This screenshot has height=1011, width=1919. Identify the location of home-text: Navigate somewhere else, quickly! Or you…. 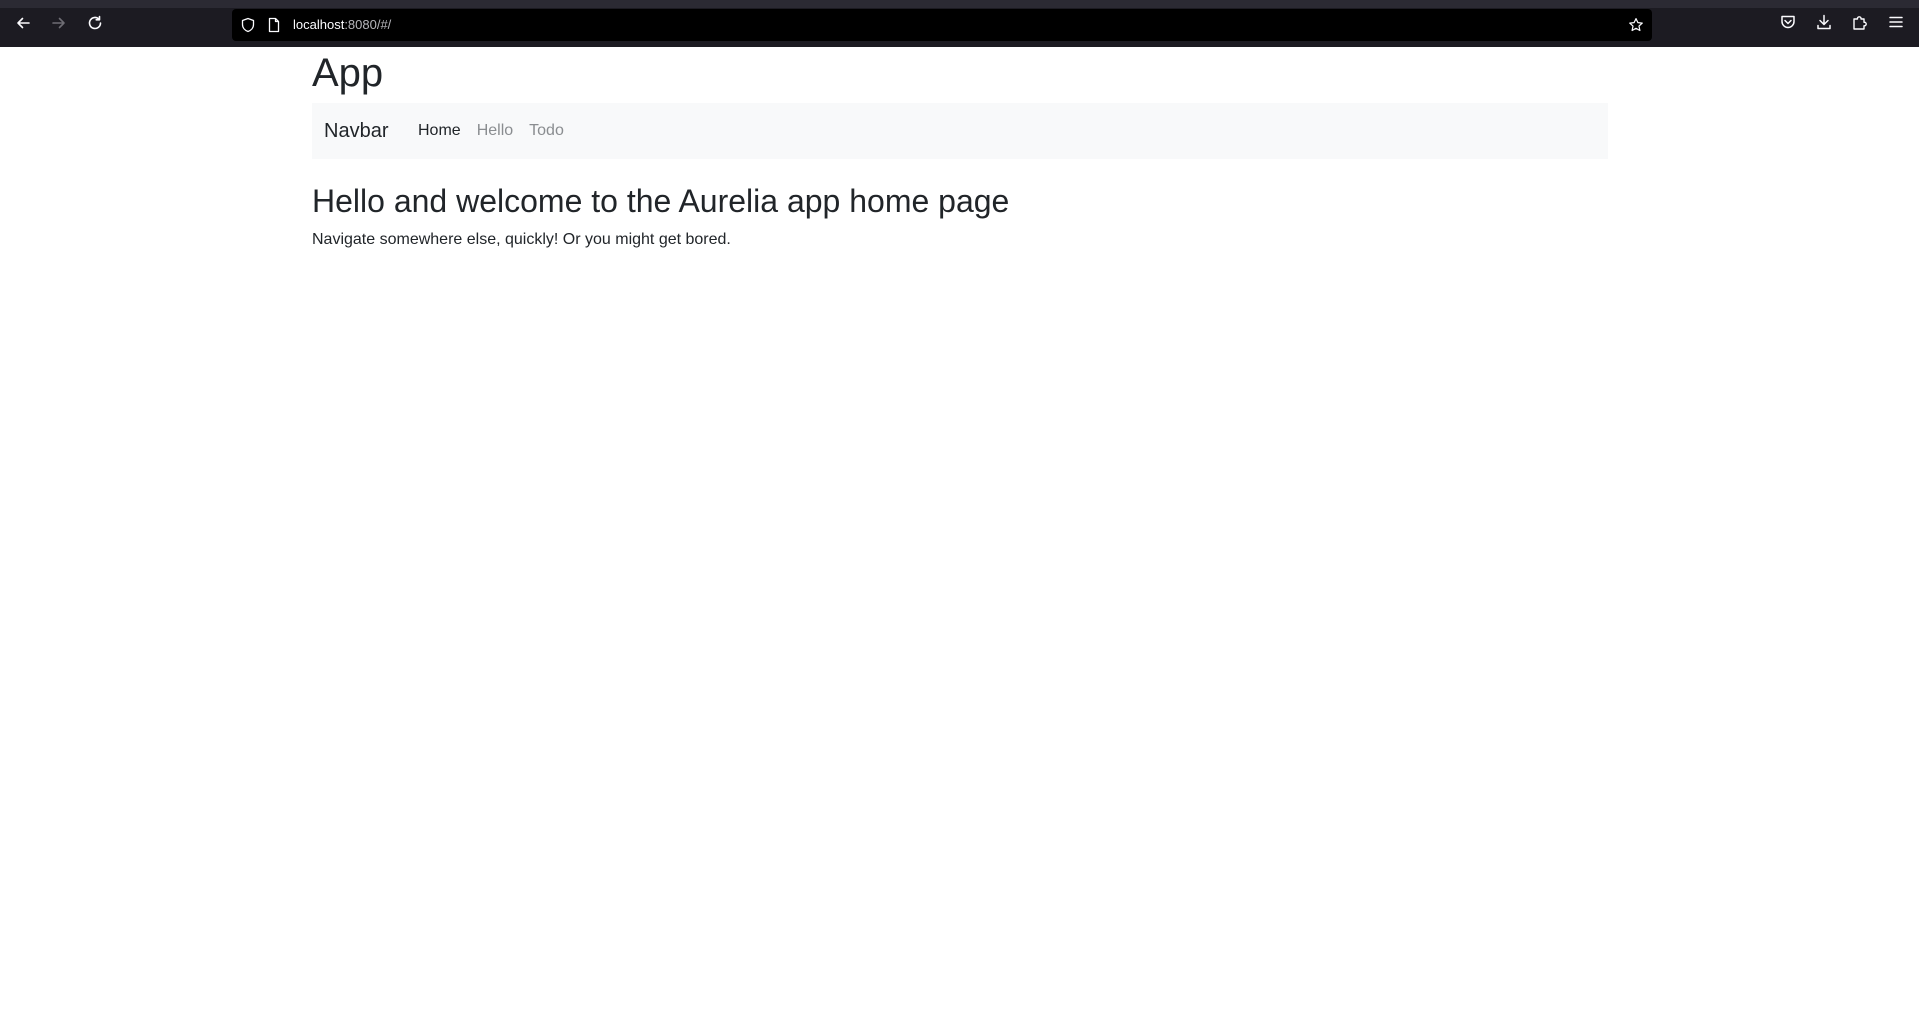
(521, 239).